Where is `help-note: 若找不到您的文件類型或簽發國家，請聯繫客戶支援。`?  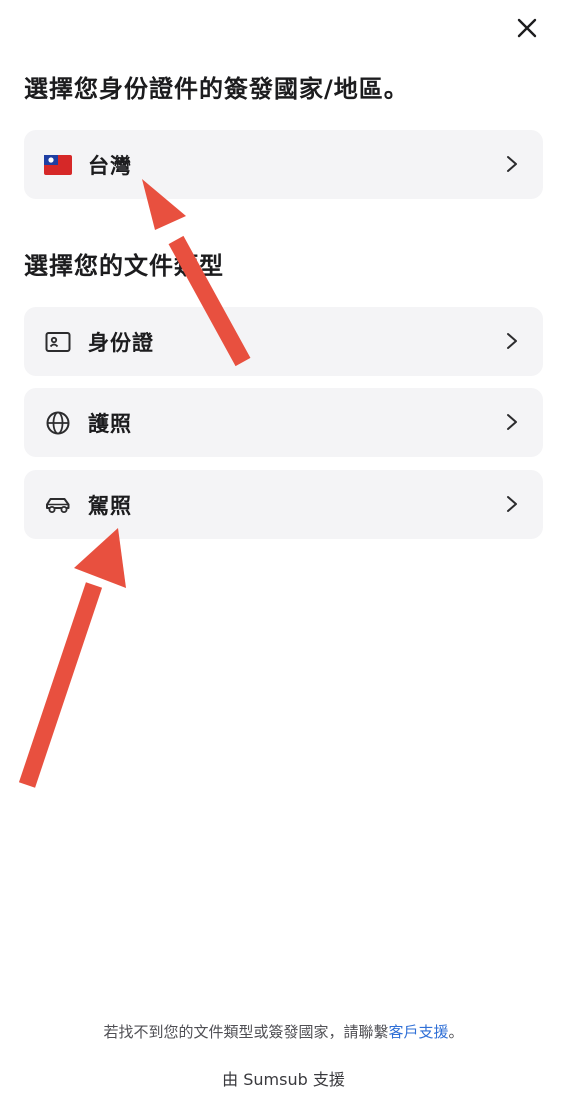 help-note: 若找不到您的文件類型或簽發國家，請聯繫客戶支援。 is located at coordinates (283, 1031).